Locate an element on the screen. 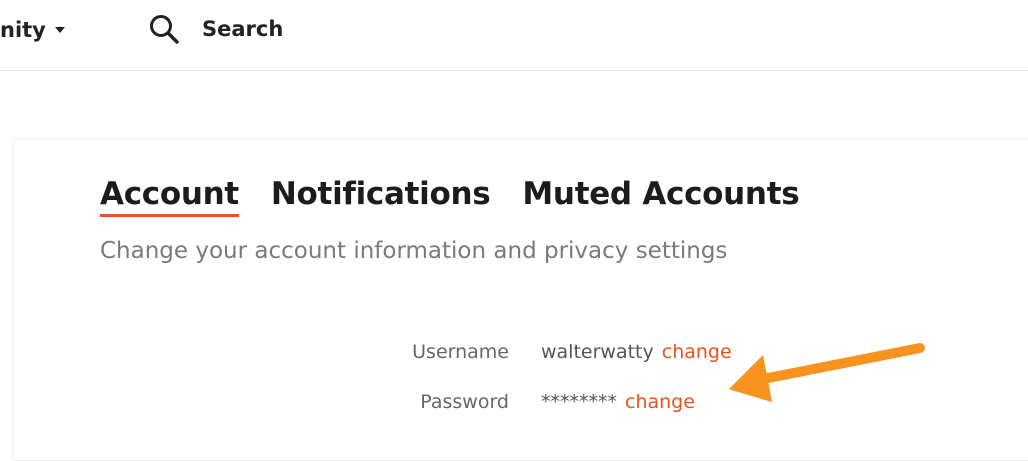  search-label: Search is located at coordinates (243, 29).